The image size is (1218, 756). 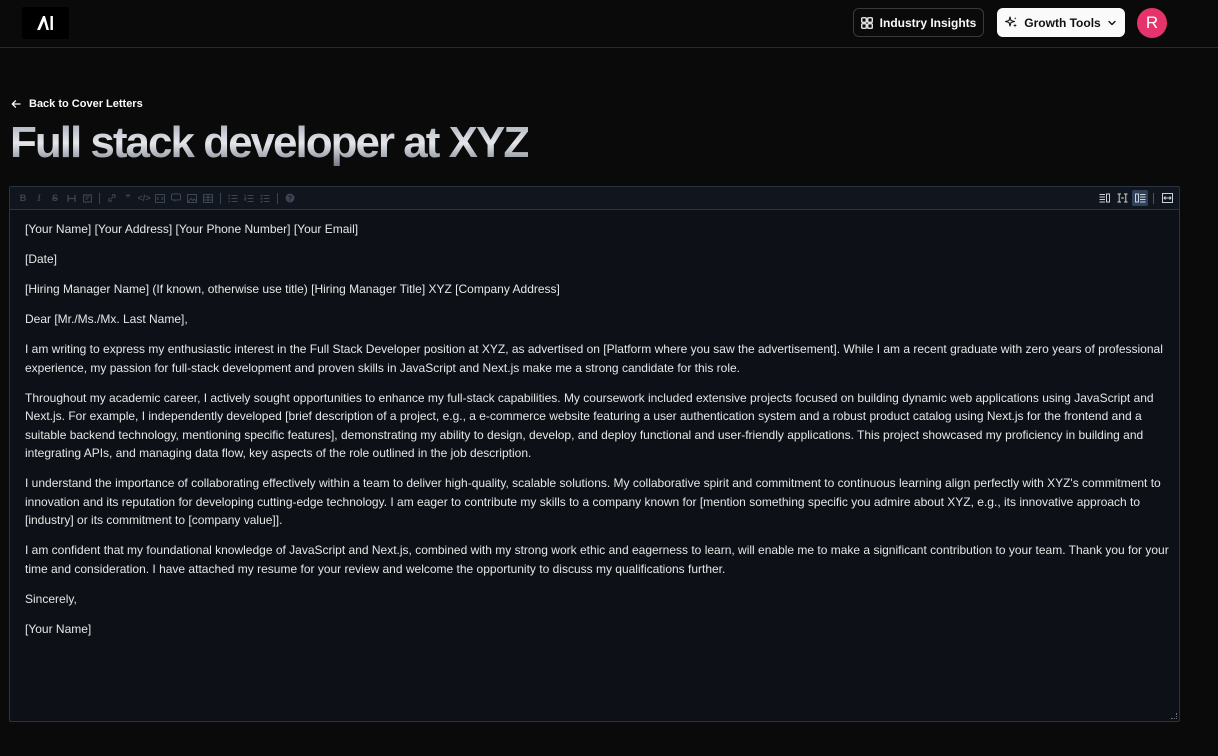 I want to click on checklist-icon, so click(x=265, y=198).